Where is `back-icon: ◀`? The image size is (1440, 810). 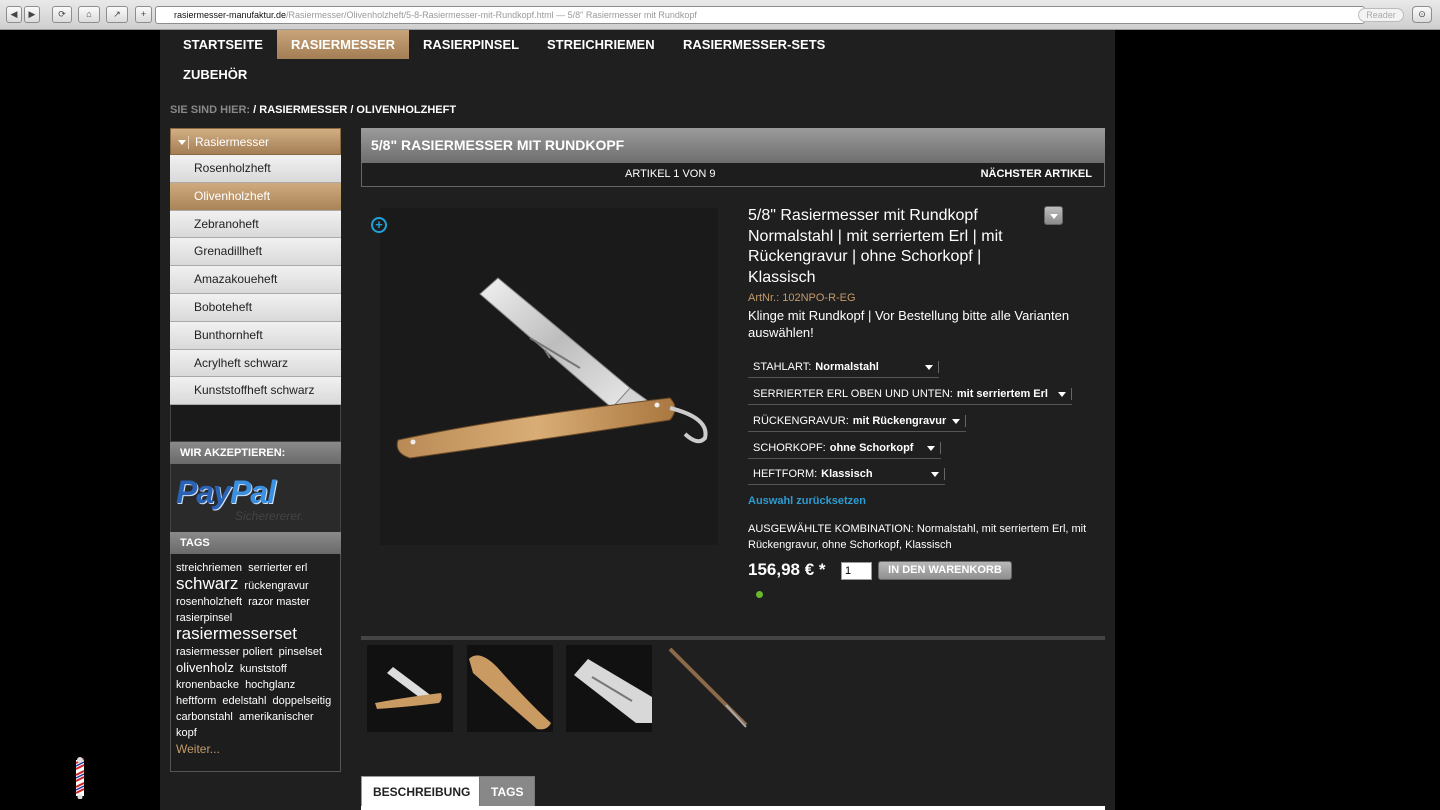 back-icon: ◀ is located at coordinates (14, 14).